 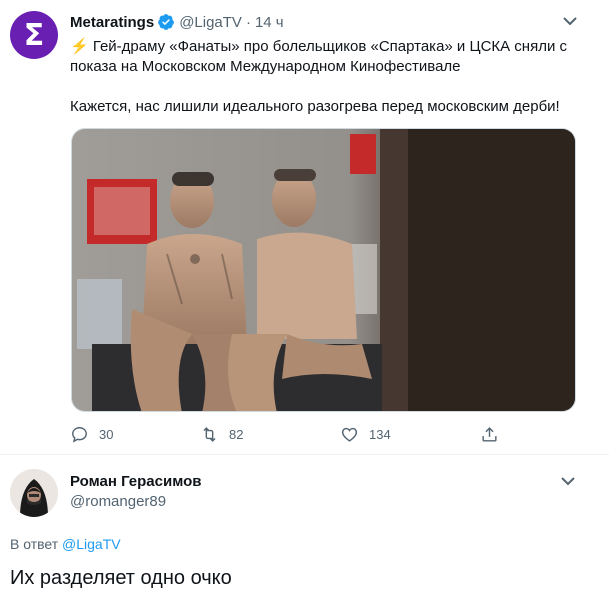 I want to click on reply-author-handle: @romanger89, so click(x=118, y=501).